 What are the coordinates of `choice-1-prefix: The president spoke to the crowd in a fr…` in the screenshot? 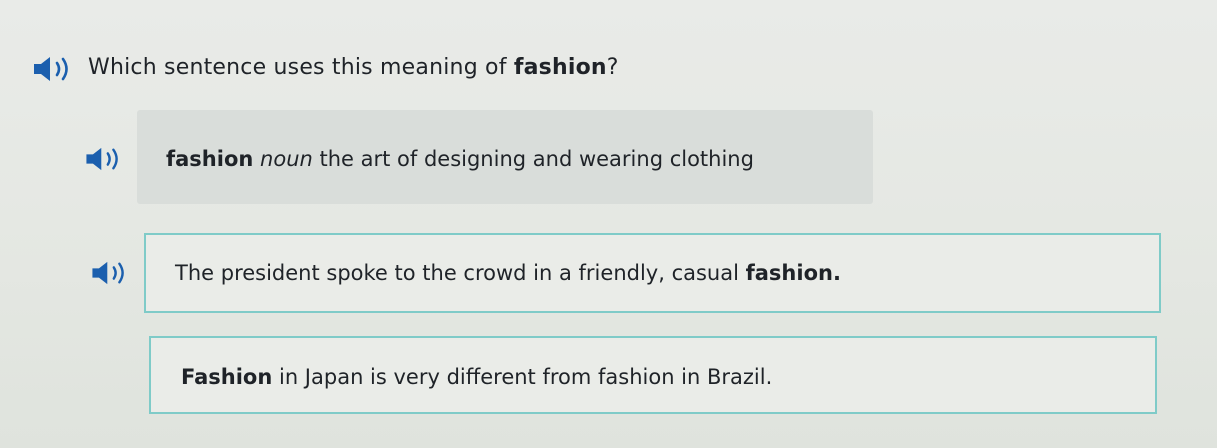 It's located at (460, 273).